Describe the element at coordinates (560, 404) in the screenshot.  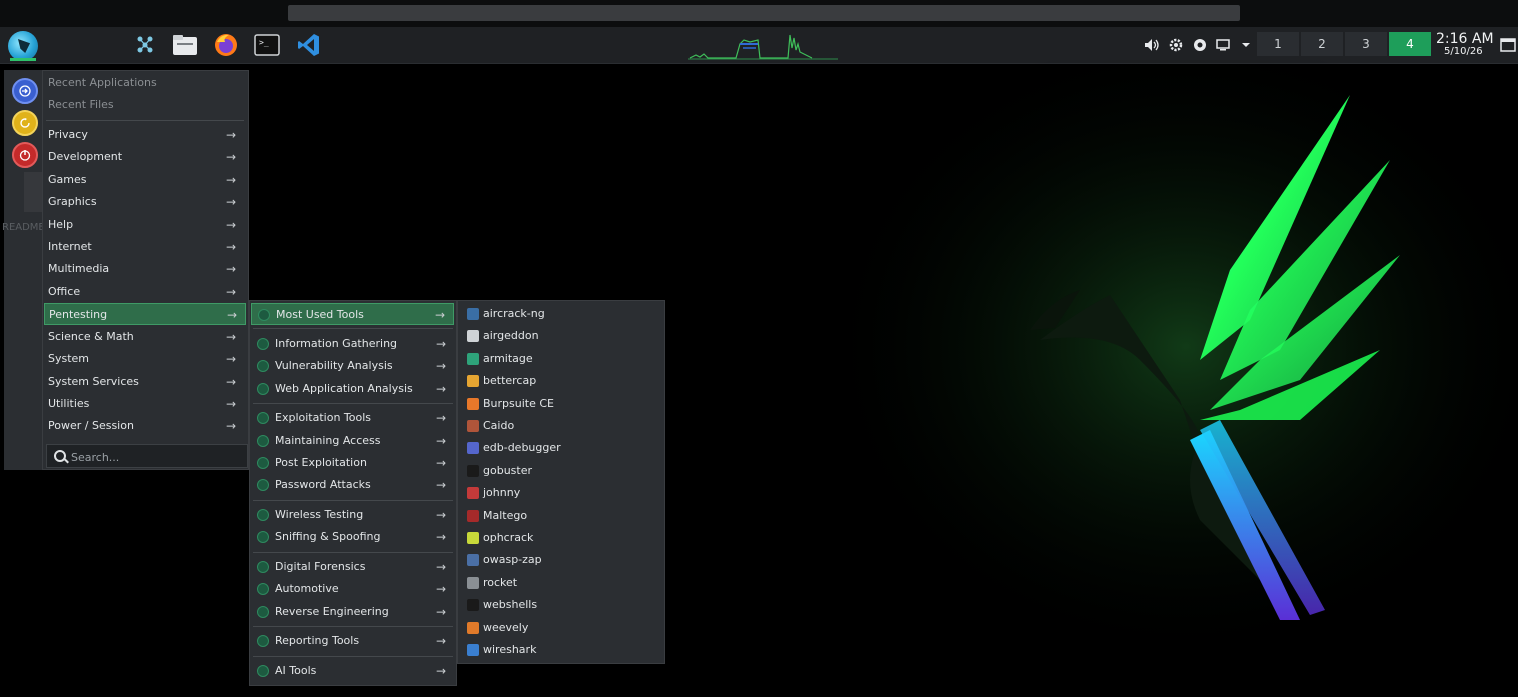
I see `tool-item-burpsuite-ce: Burpsuite CE` at that location.